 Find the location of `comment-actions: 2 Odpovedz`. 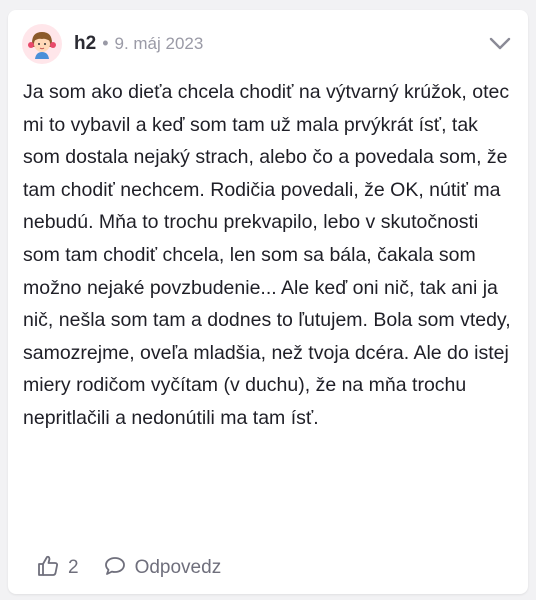

comment-actions: 2 Odpovedz is located at coordinates (128, 568).